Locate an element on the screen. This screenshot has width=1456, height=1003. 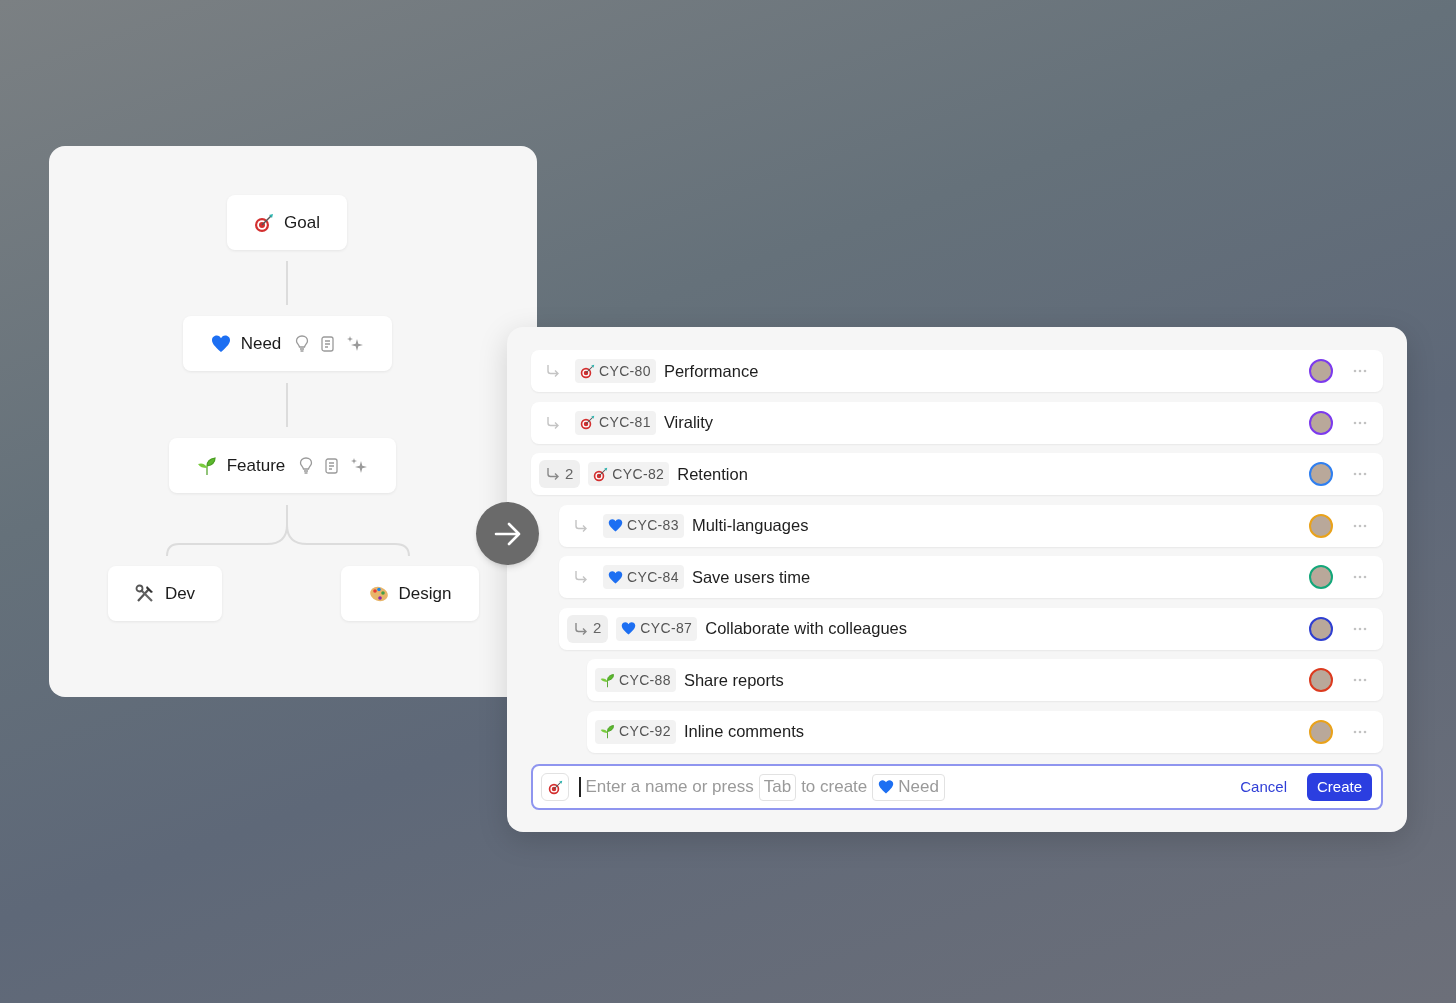
item-row: CYC-81 Virality is located at coordinates (957, 422).